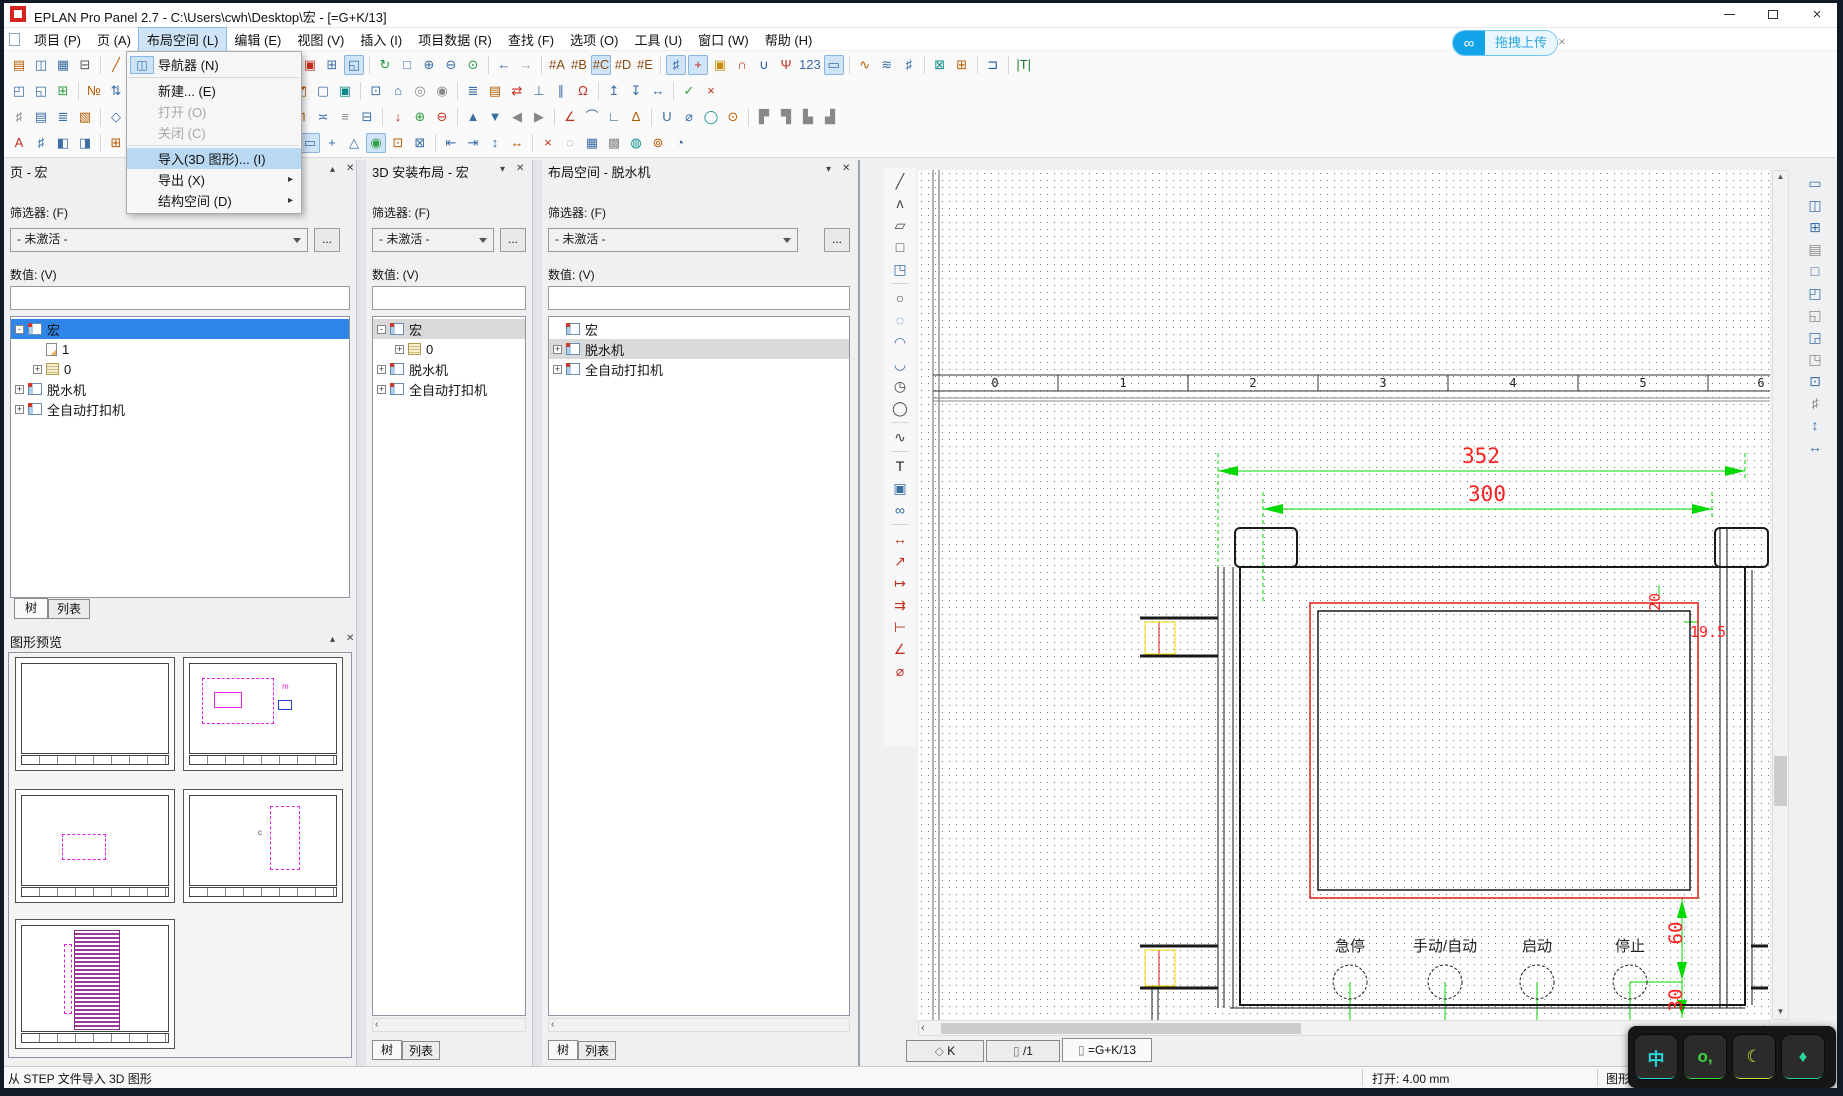  Describe the element at coordinates (323, 117) in the screenshot. I see `rails-icon: ≍` at that location.